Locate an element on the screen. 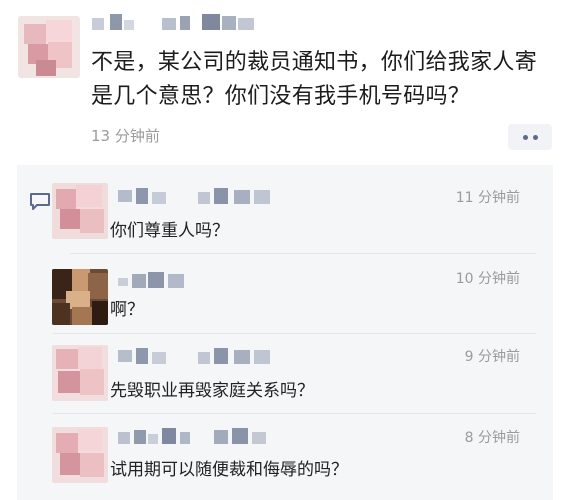 The image size is (563, 500). comment-text: 试用期可以随便裁和侮辱的吗？ is located at coordinates (229, 470).